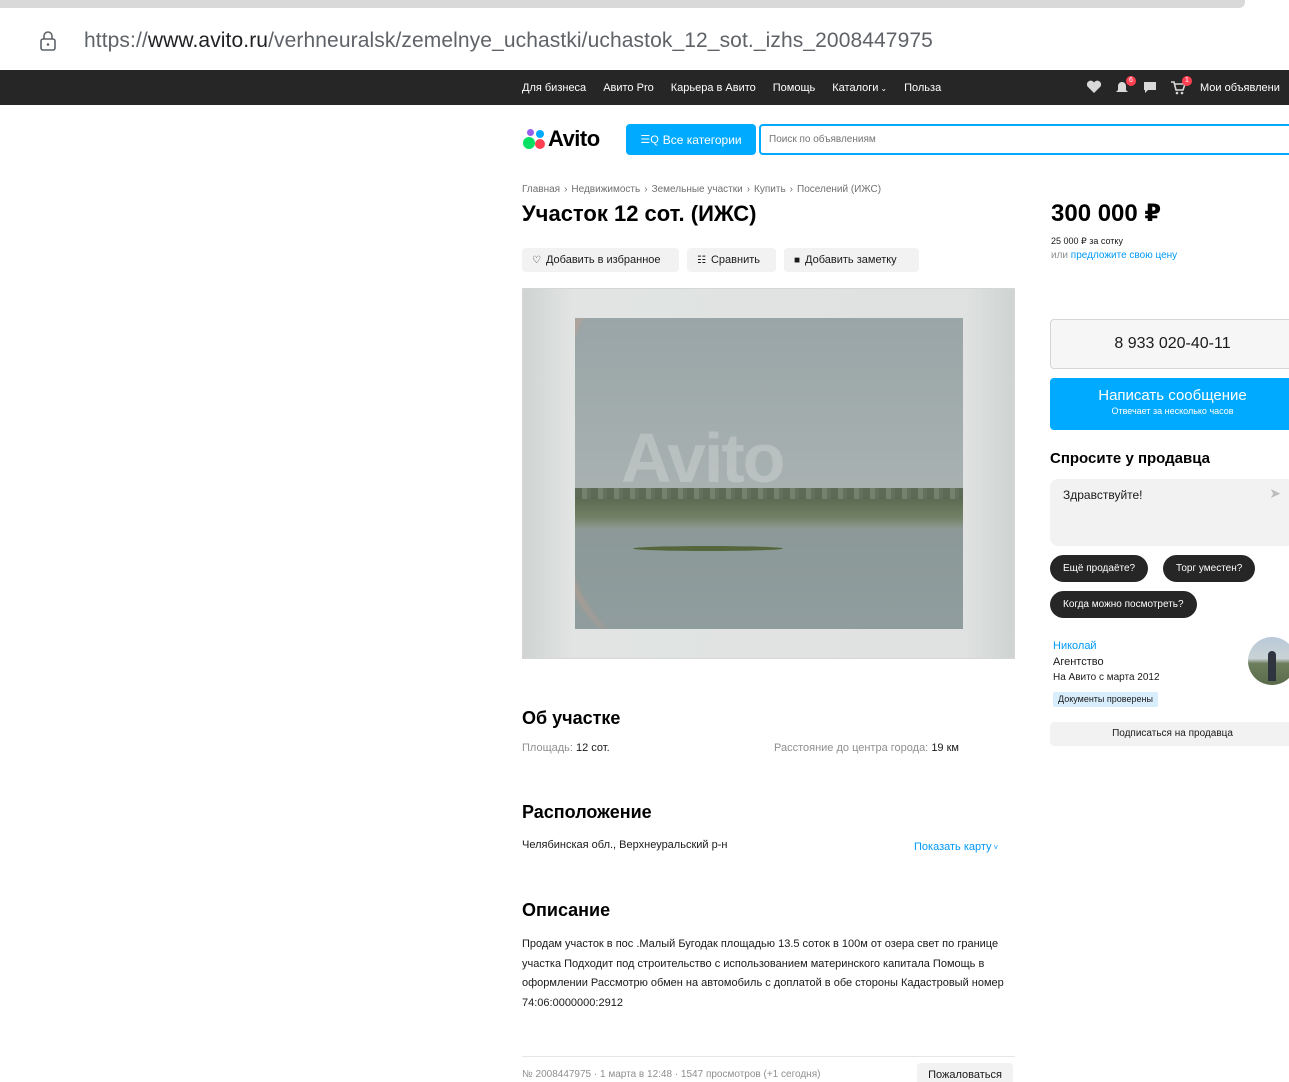 The height and width of the screenshot is (1082, 1289). Describe the element at coordinates (48, 41) in the screenshot. I see `lock-icon` at that location.